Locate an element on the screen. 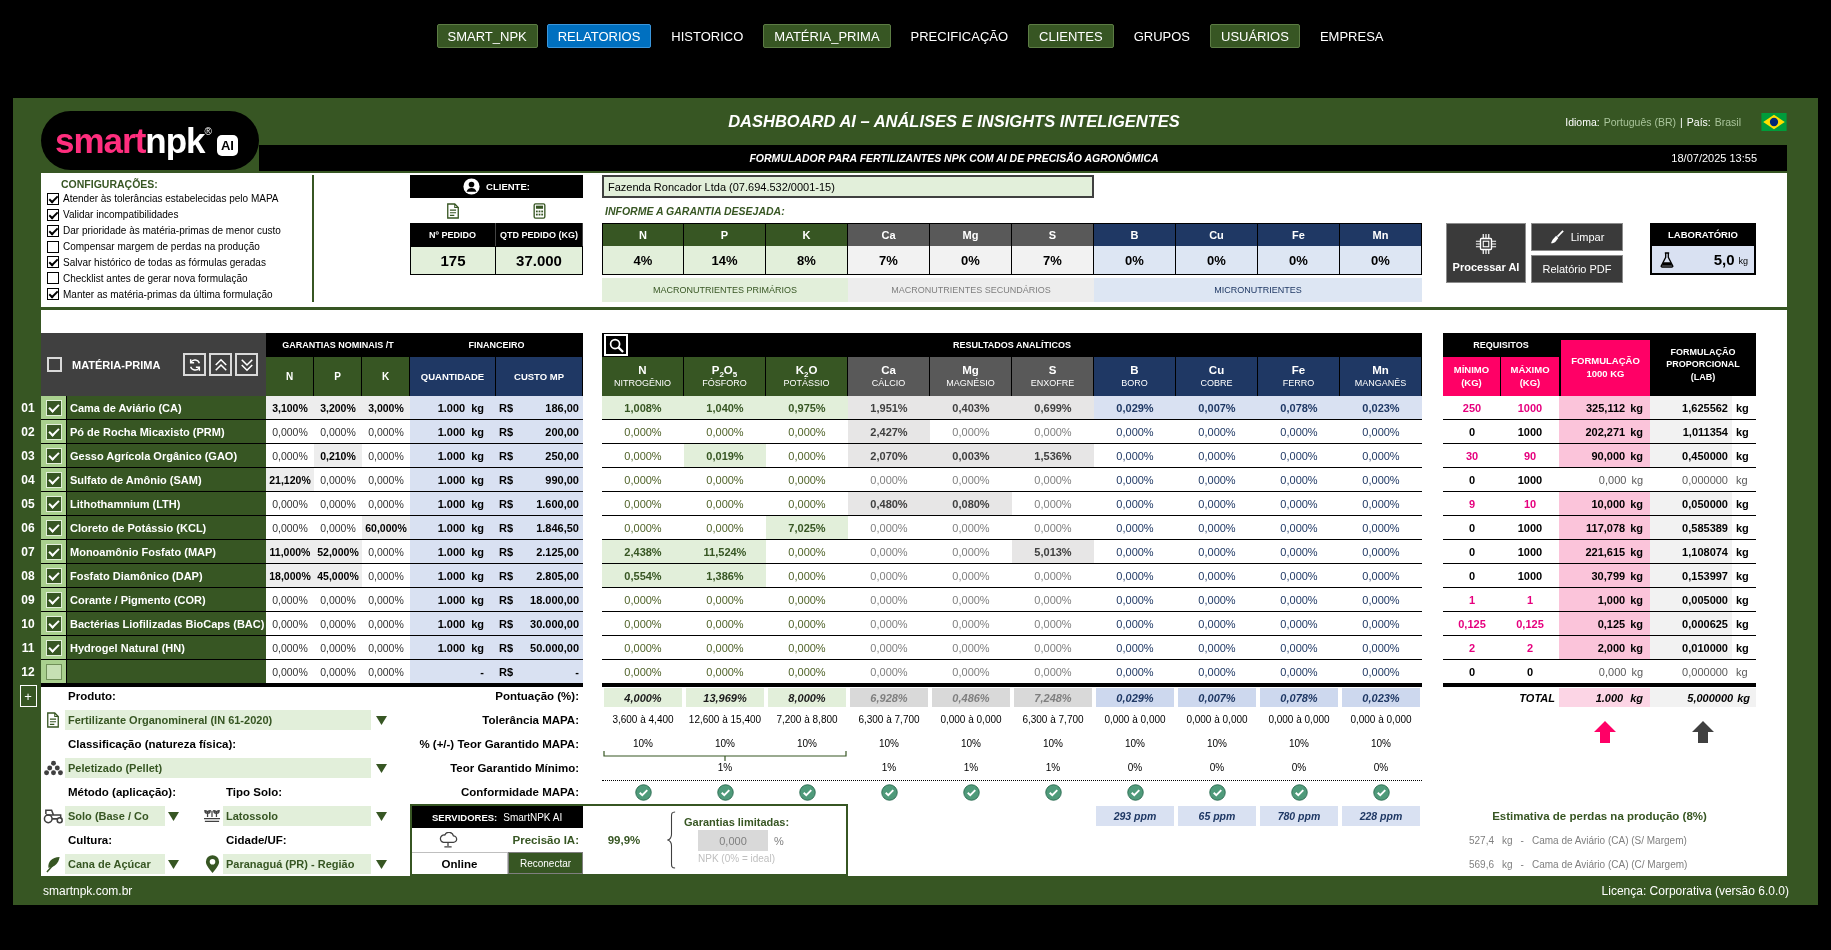  move-down-button is located at coordinates (246, 364).